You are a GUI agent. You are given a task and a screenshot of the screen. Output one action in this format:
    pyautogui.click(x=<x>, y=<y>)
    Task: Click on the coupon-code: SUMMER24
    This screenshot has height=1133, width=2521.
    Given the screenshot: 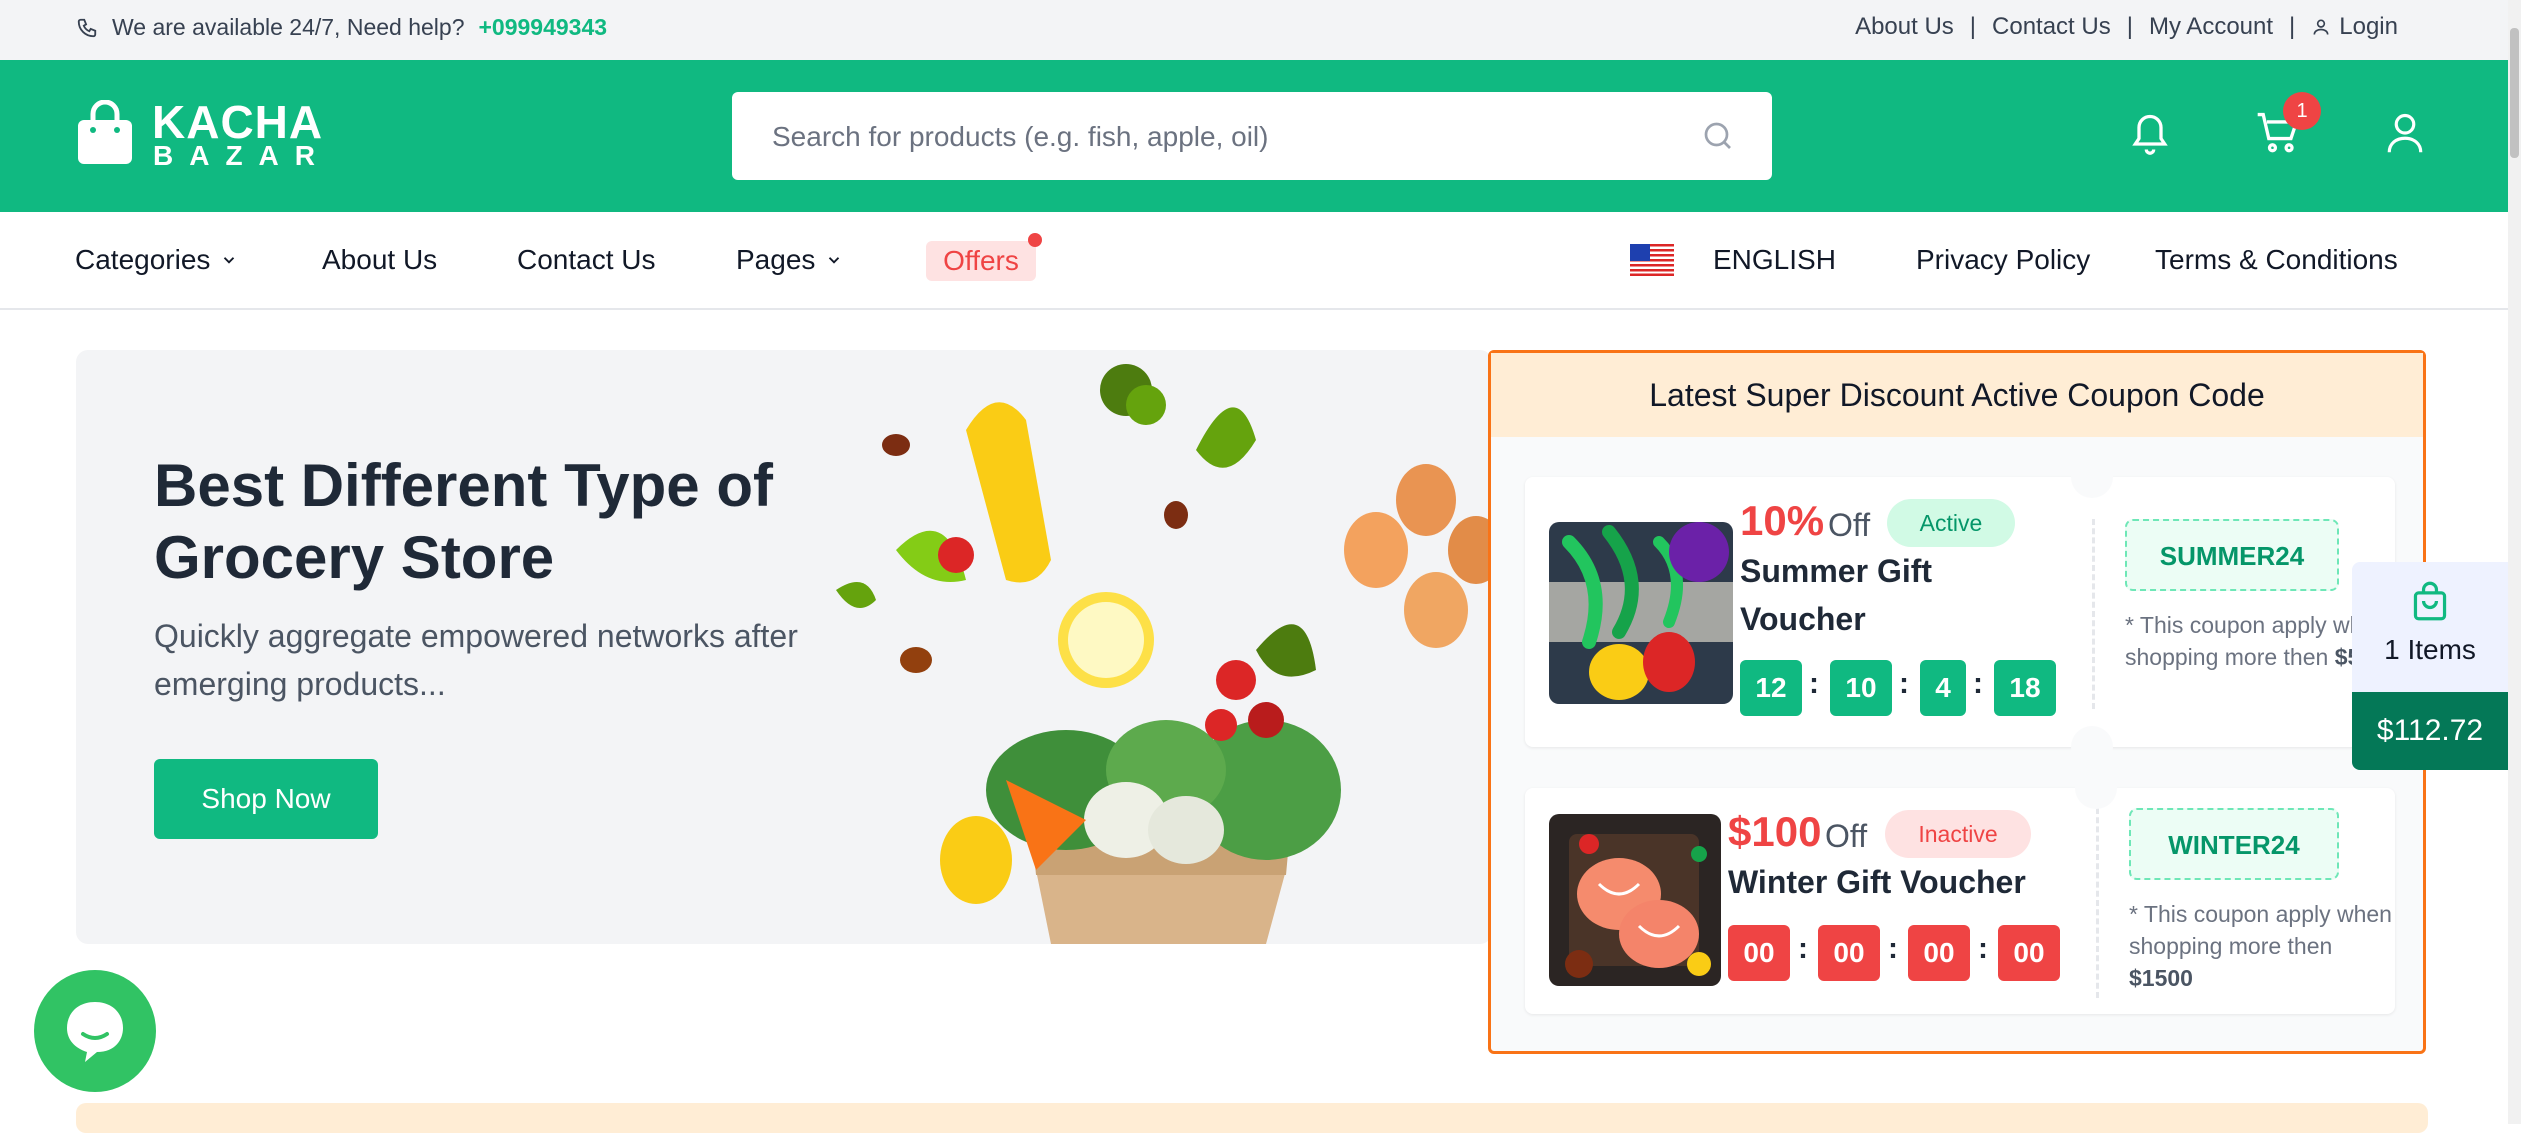 What is the action you would take?
    pyautogui.click(x=2232, y=555)
    